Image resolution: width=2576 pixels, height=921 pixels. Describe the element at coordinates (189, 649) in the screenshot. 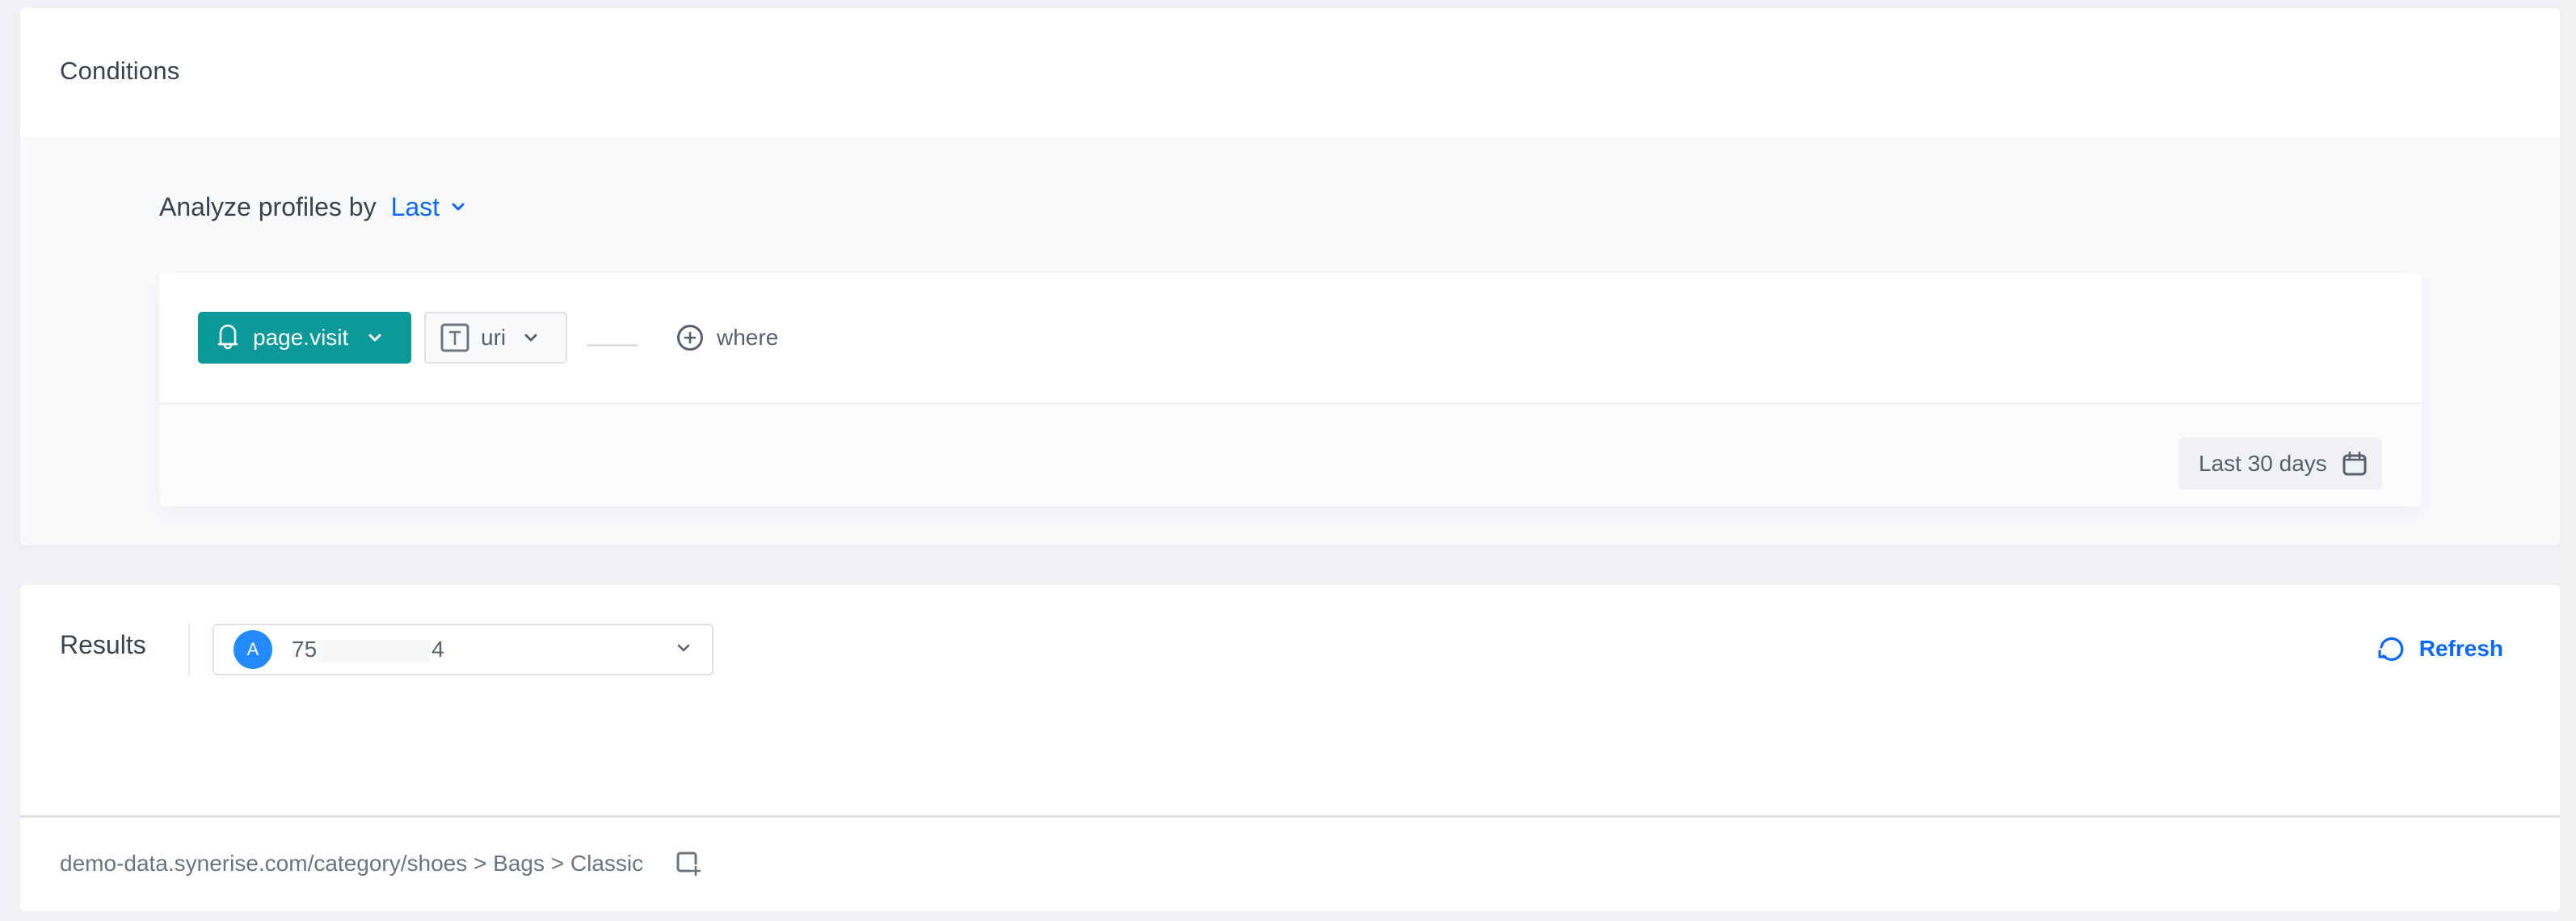

I see `header-divider` at that location.